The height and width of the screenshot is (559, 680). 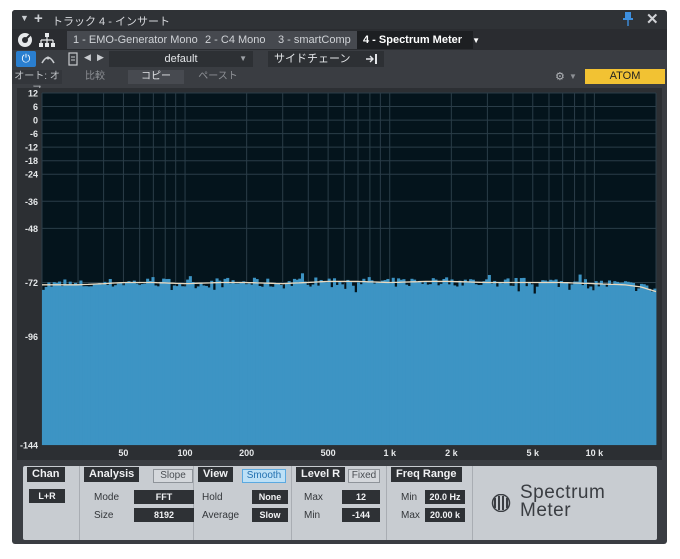 What do you see at coordinates (573, 76) in the screenshot?
I see `gear-dropdown-icon: ▼` at bounding box center [573, 76].